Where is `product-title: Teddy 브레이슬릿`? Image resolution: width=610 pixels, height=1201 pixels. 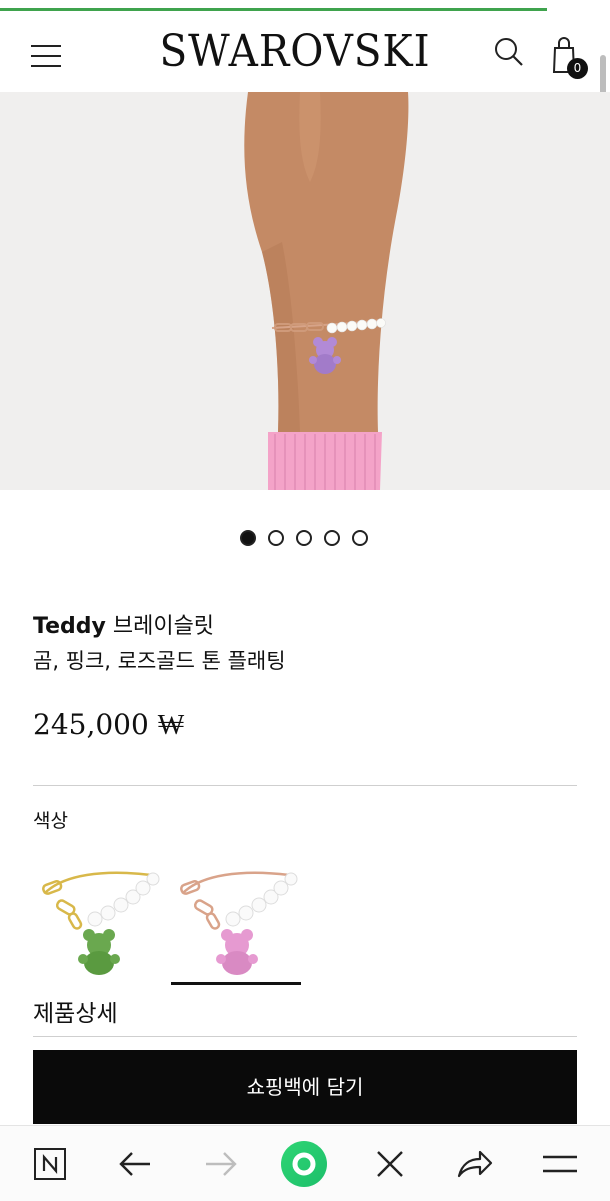 product-title: Teddy 브레이슬릿 is located at coordinates (123, 624).